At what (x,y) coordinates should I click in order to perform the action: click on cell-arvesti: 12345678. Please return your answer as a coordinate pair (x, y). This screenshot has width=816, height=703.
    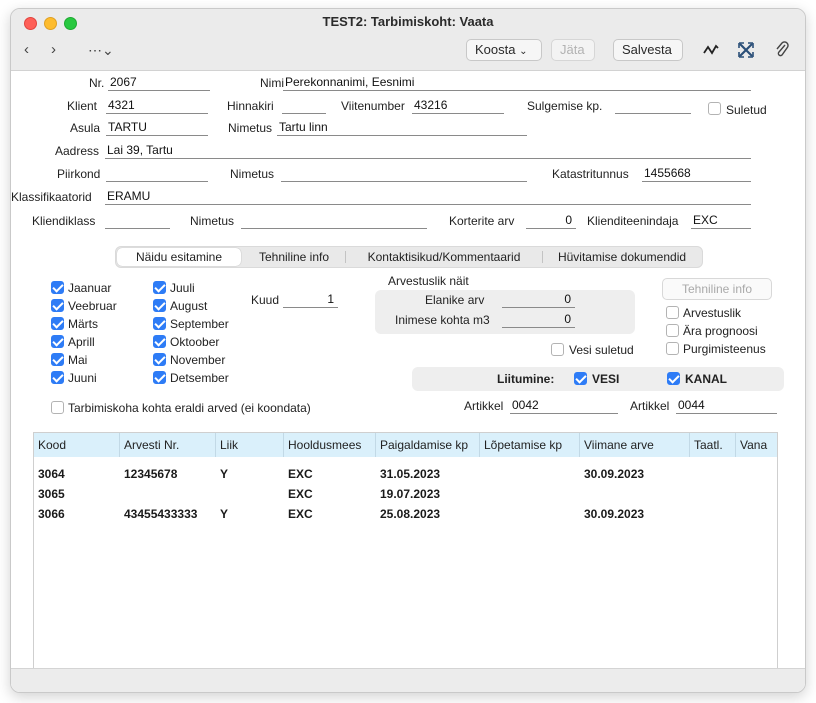
    Looking at the image, I should click on (151, 474).